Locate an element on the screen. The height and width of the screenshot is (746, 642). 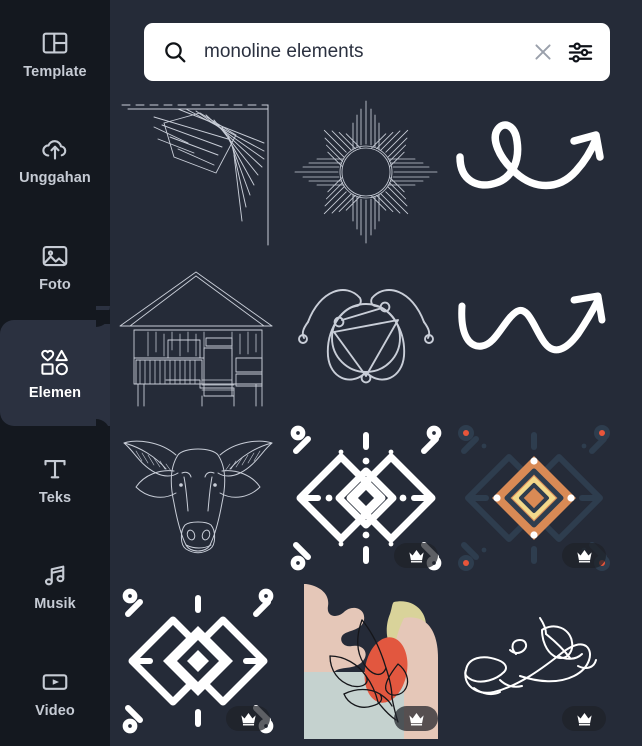
sidebar-item-video: Video is located at coordinates (55, 692).